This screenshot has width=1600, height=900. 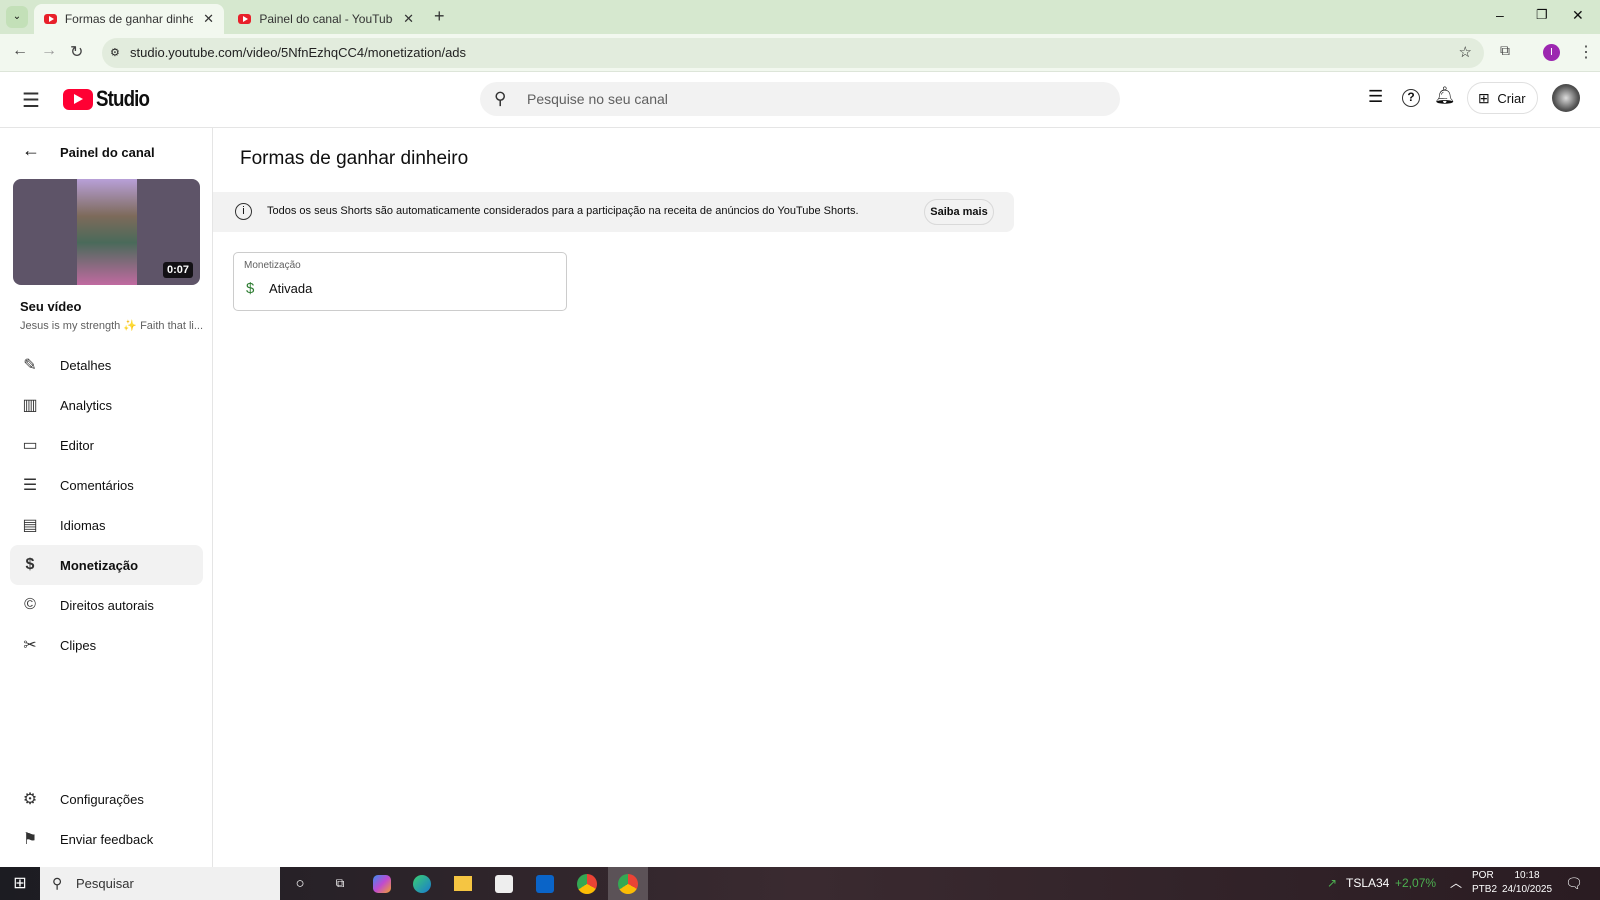 I want to click on sidebar-item-analytics: ▥ Analytics, so click(x=106, y=405).